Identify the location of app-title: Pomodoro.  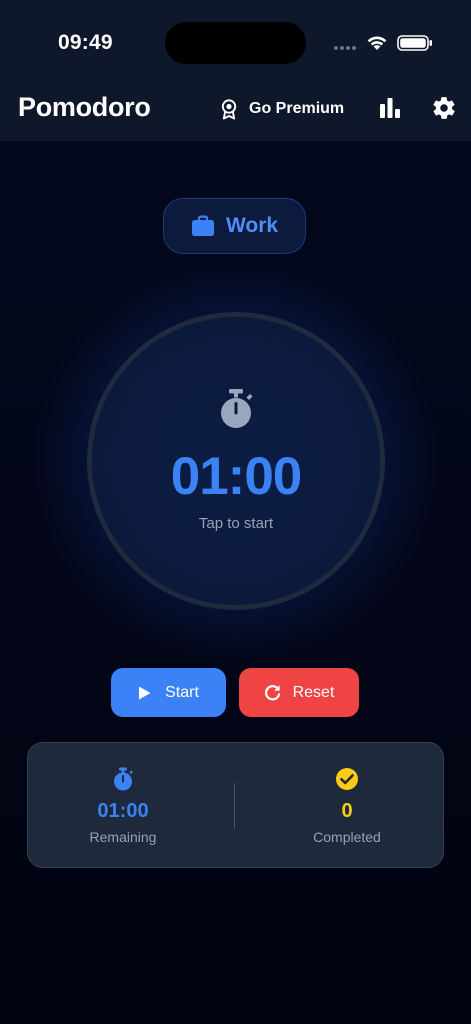
(84, 107).